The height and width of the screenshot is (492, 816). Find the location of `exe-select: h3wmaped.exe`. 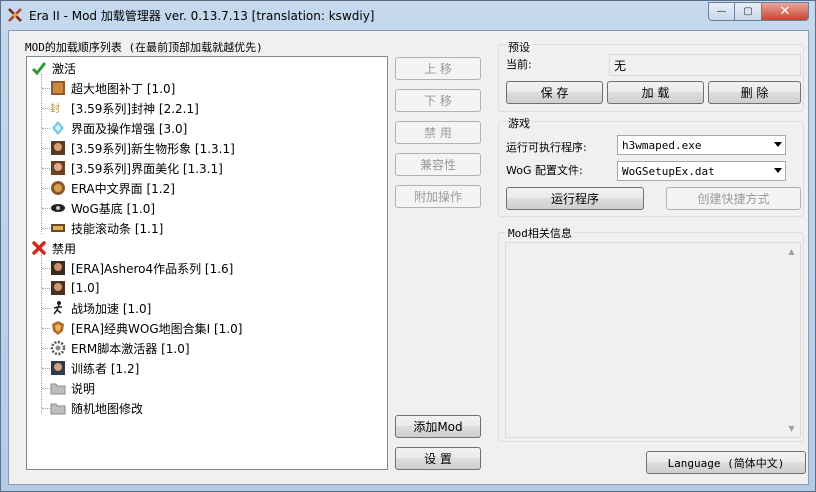

exe-select: h3wmaped.exe is located at coordinates (701, 145).